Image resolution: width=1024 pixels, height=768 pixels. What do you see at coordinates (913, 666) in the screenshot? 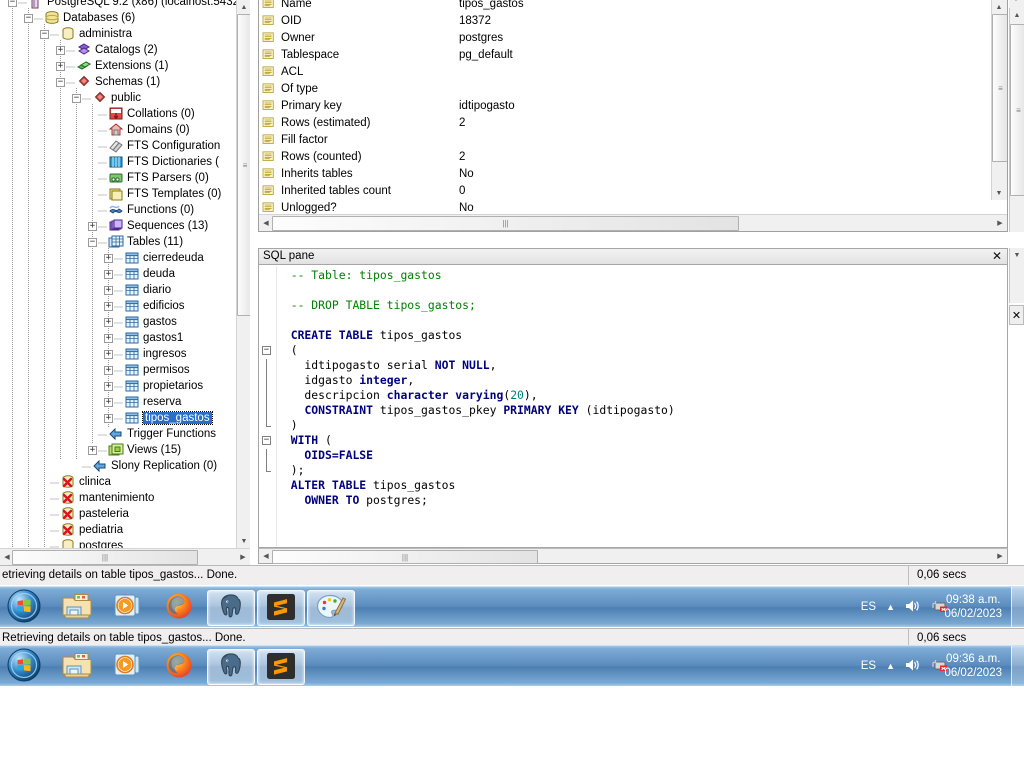
I see `volume-icon` at bounding box center [913, 666].